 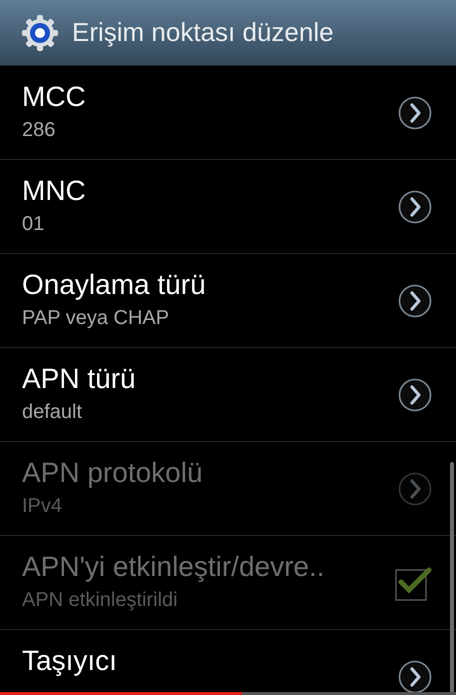 I want to click on setting-summary: 286, so click(x=39, y=130).